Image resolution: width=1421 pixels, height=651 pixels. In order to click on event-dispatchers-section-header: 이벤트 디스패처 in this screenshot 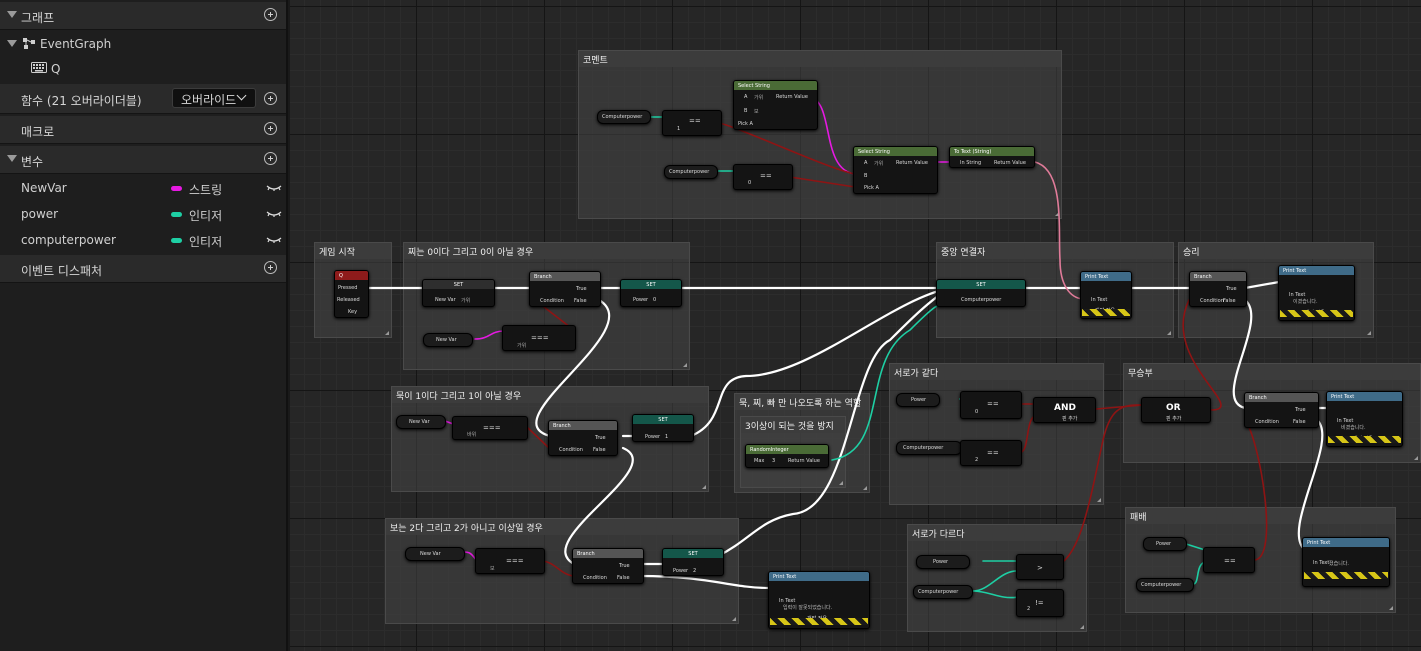, I will do `click(143, 269)`.